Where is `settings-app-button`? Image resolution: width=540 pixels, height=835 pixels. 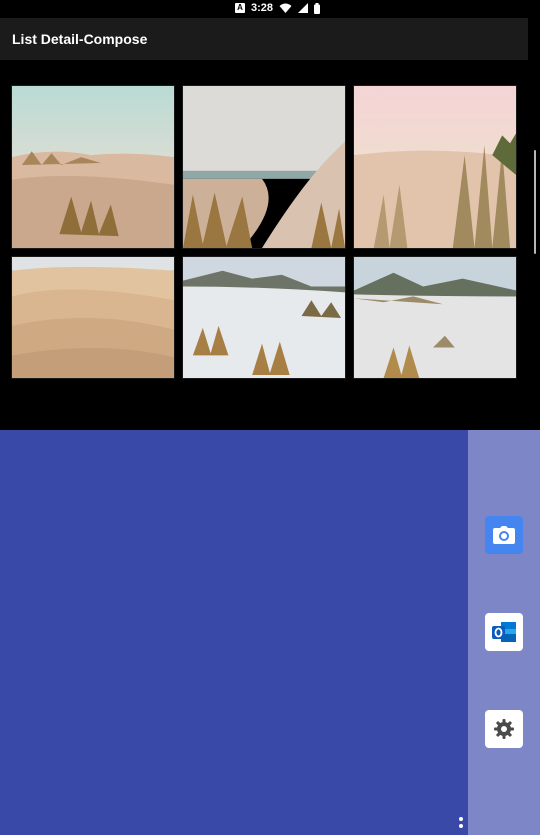
settings-app-button is located at coordinates (504, 729).